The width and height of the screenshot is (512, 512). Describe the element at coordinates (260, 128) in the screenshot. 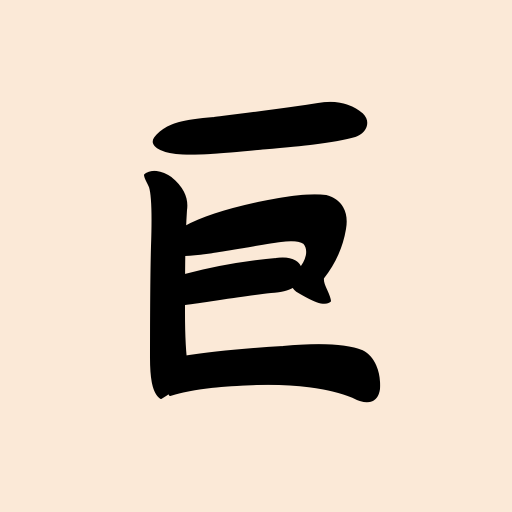

I see `top-horizontal-stroke` at that location.